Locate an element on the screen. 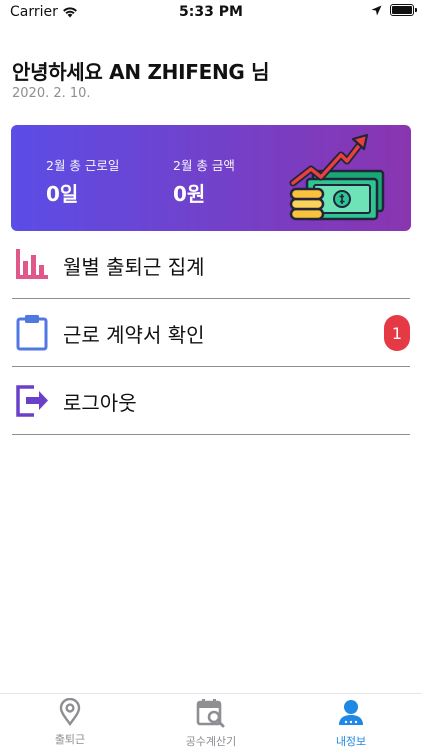 The image size is (422, 750). logout-icon is located at coordinates (32, 401).